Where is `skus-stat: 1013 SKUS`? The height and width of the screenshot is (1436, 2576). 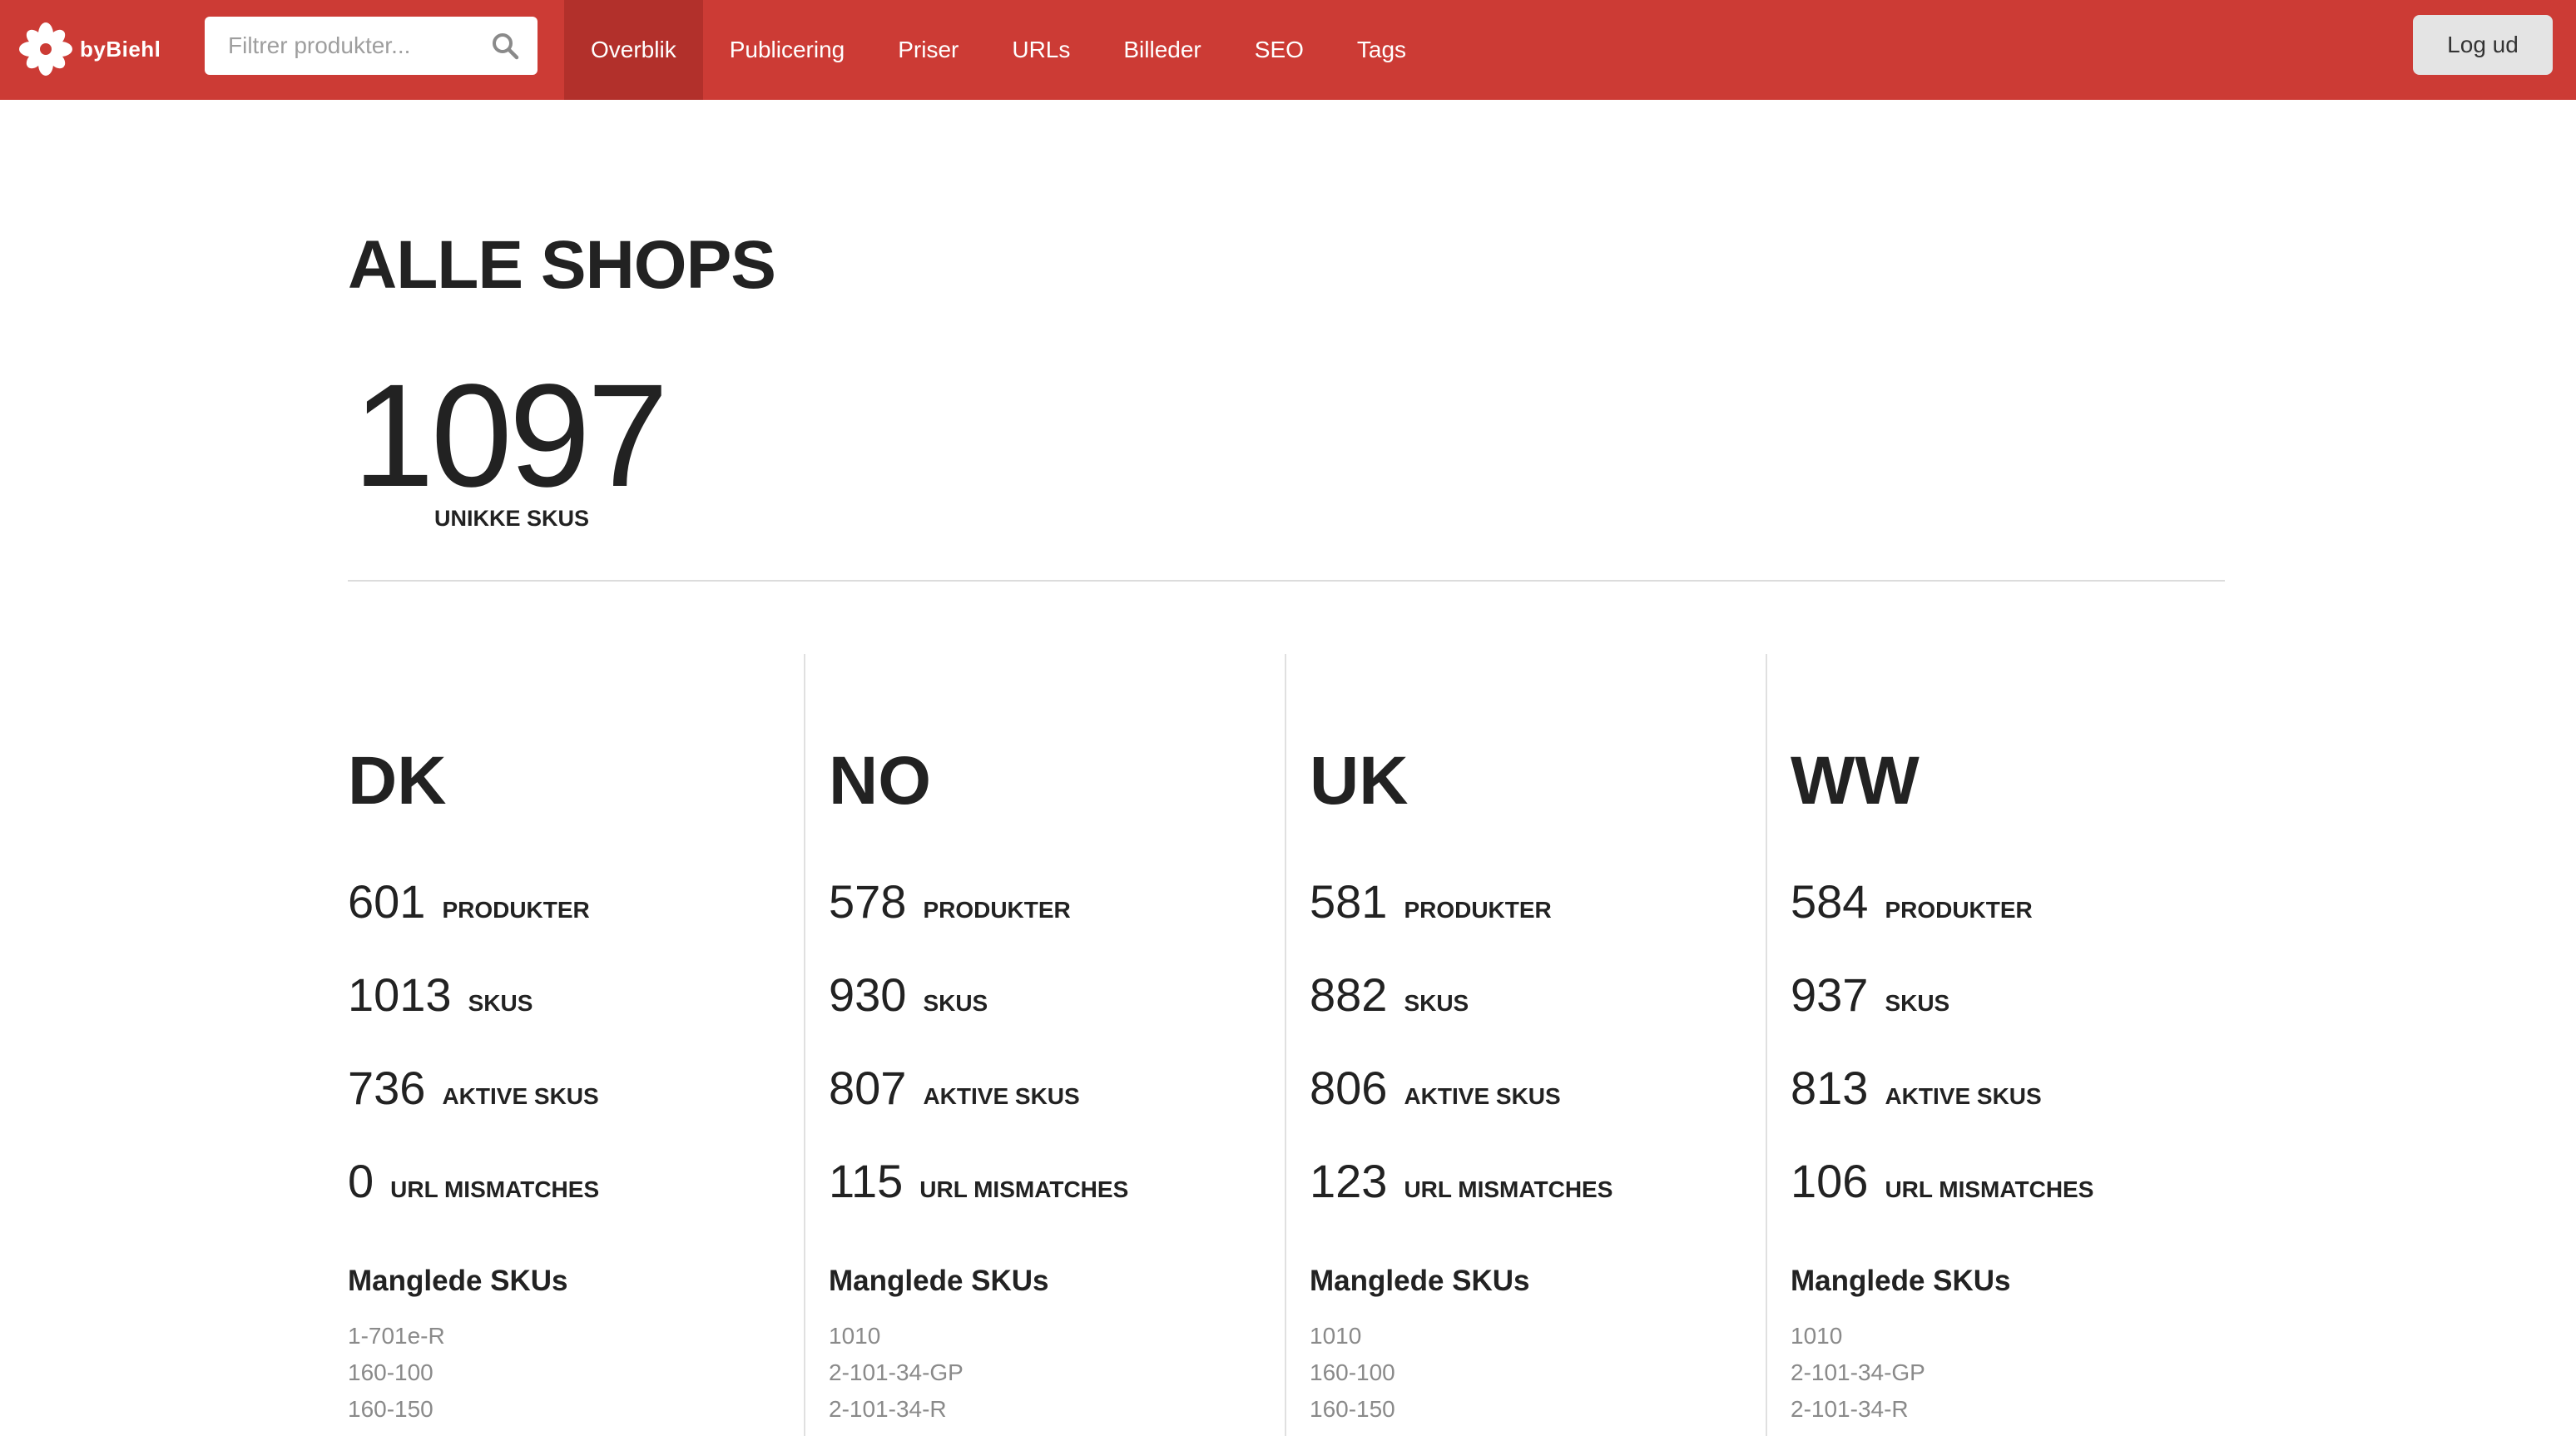
skus-stat: 1013 SKUS is located at coordinates (440, 995).